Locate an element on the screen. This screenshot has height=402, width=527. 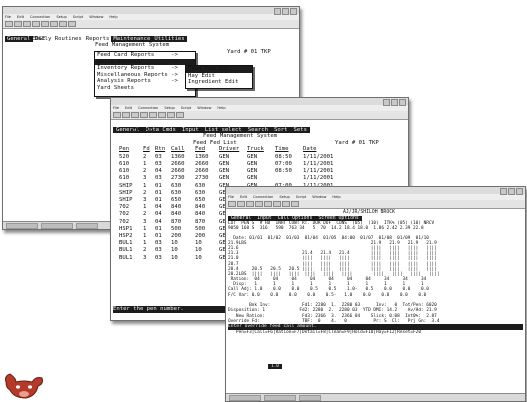
toolbar is located at coordinates (151, 24).